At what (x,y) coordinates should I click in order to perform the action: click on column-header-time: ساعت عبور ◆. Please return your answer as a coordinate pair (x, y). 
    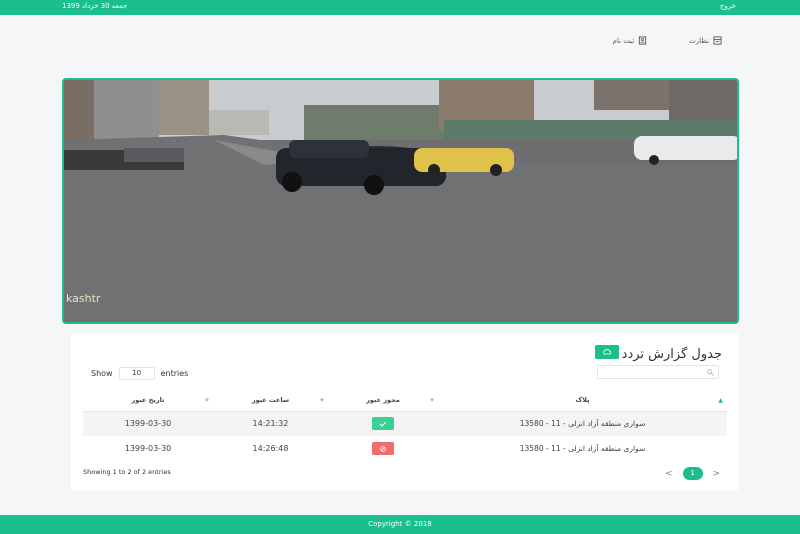
    Looking at the image, I should click on (270, 400).